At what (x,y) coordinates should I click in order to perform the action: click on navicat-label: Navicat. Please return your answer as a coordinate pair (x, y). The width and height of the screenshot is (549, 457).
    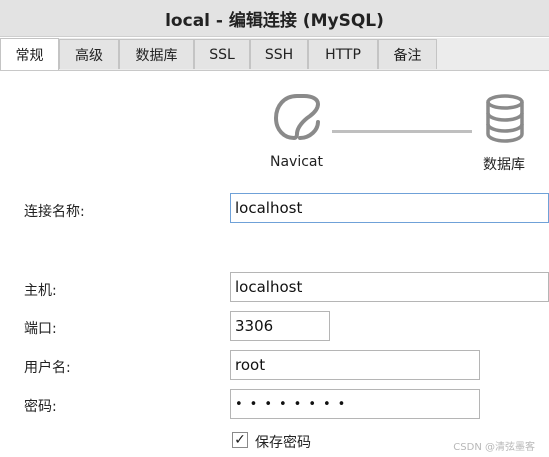
    Looking at the image, I should click on (296, 162).